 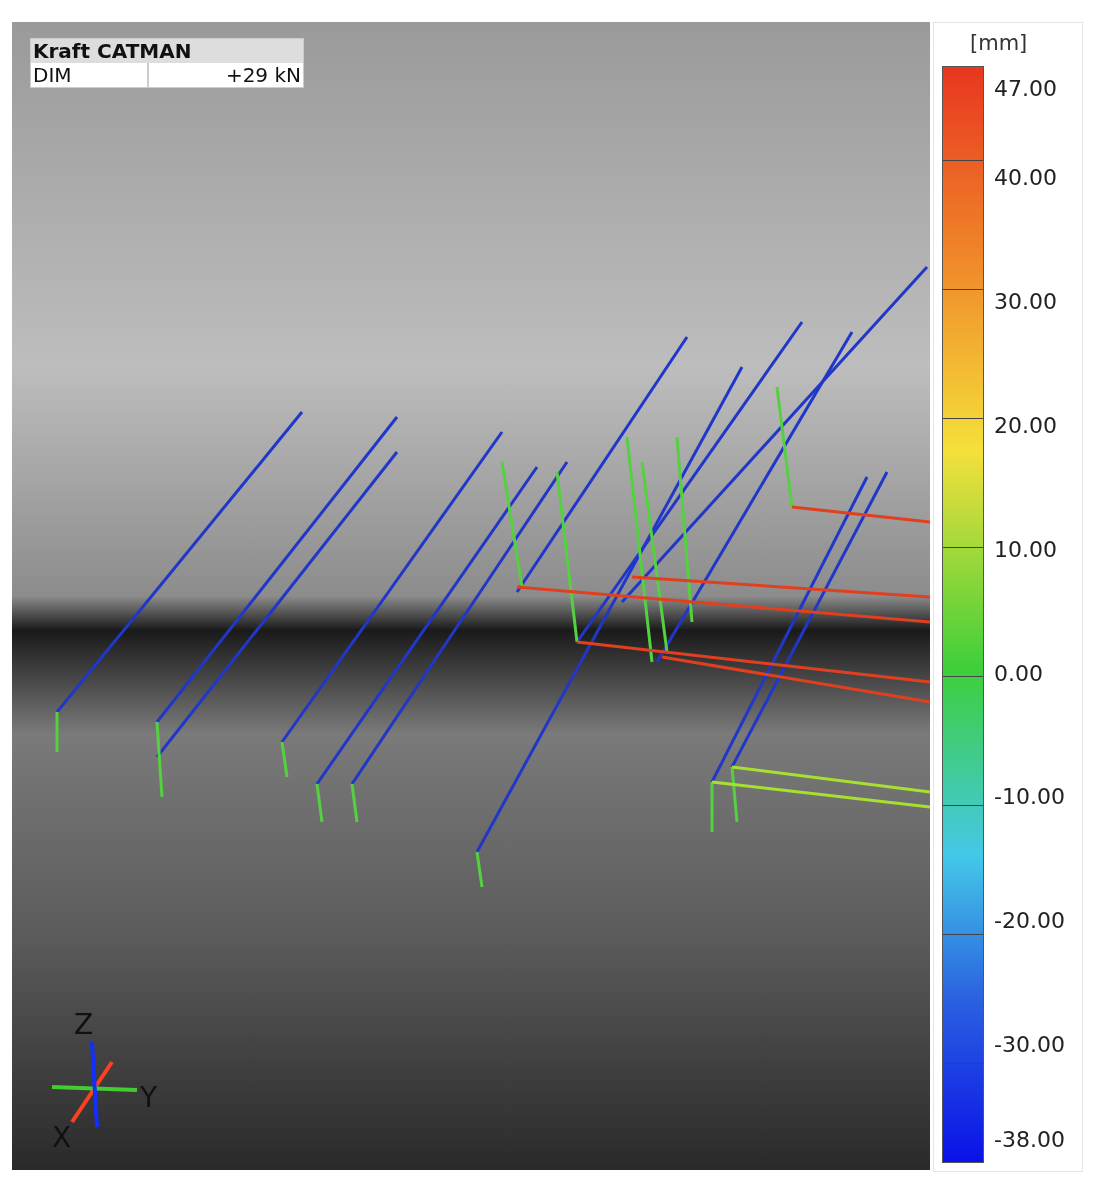 I want to click on scale-label: -20.00, so click(x=1029, y=920).